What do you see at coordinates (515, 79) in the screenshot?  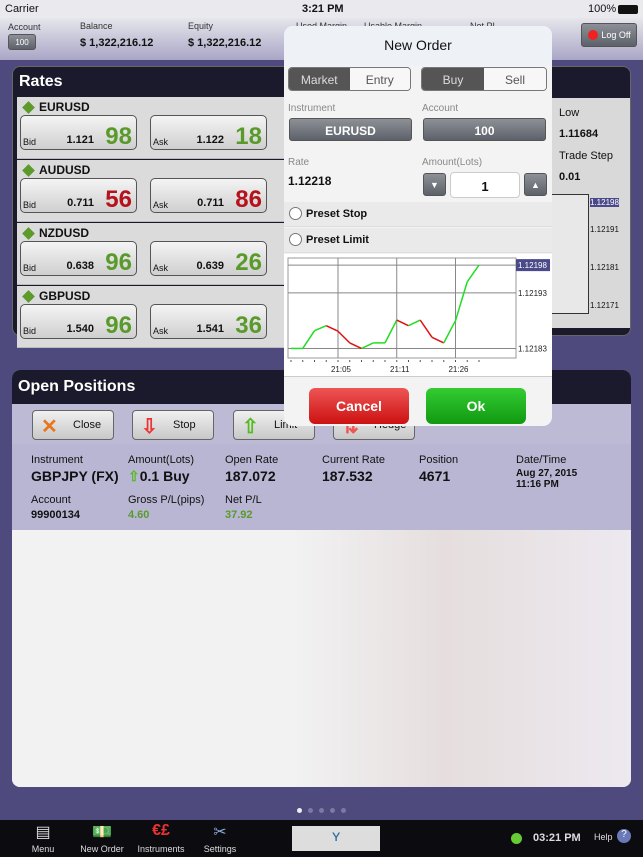 I see `segment-sell: Sell` at bounding box center [515, 79].